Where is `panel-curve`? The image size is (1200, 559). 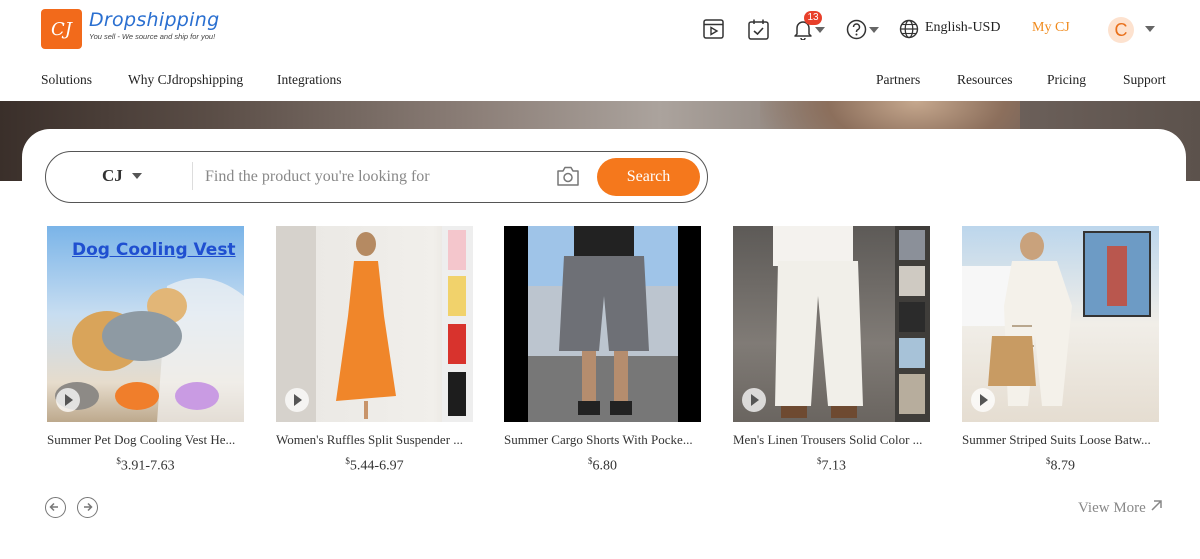 panel-curve is located at coordinates (945, 155).